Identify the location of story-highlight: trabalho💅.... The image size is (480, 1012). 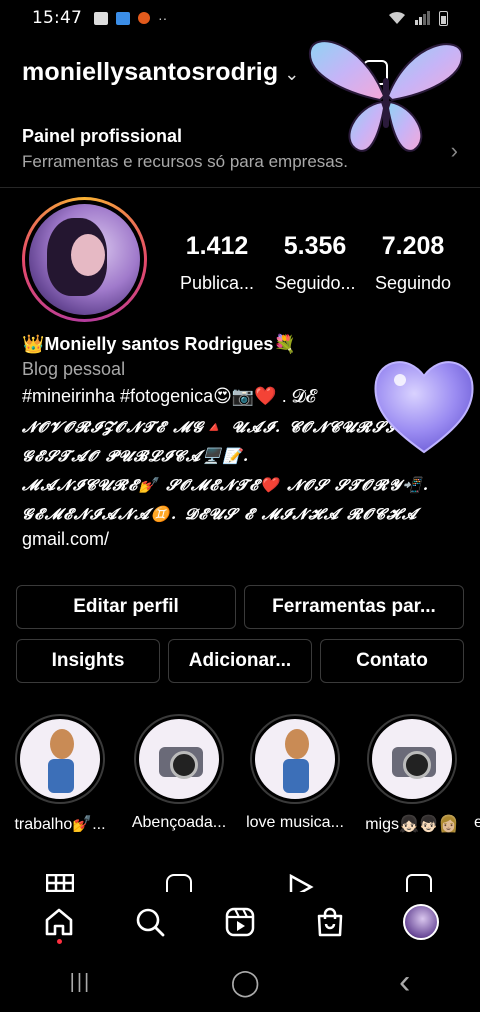
(60, 774).